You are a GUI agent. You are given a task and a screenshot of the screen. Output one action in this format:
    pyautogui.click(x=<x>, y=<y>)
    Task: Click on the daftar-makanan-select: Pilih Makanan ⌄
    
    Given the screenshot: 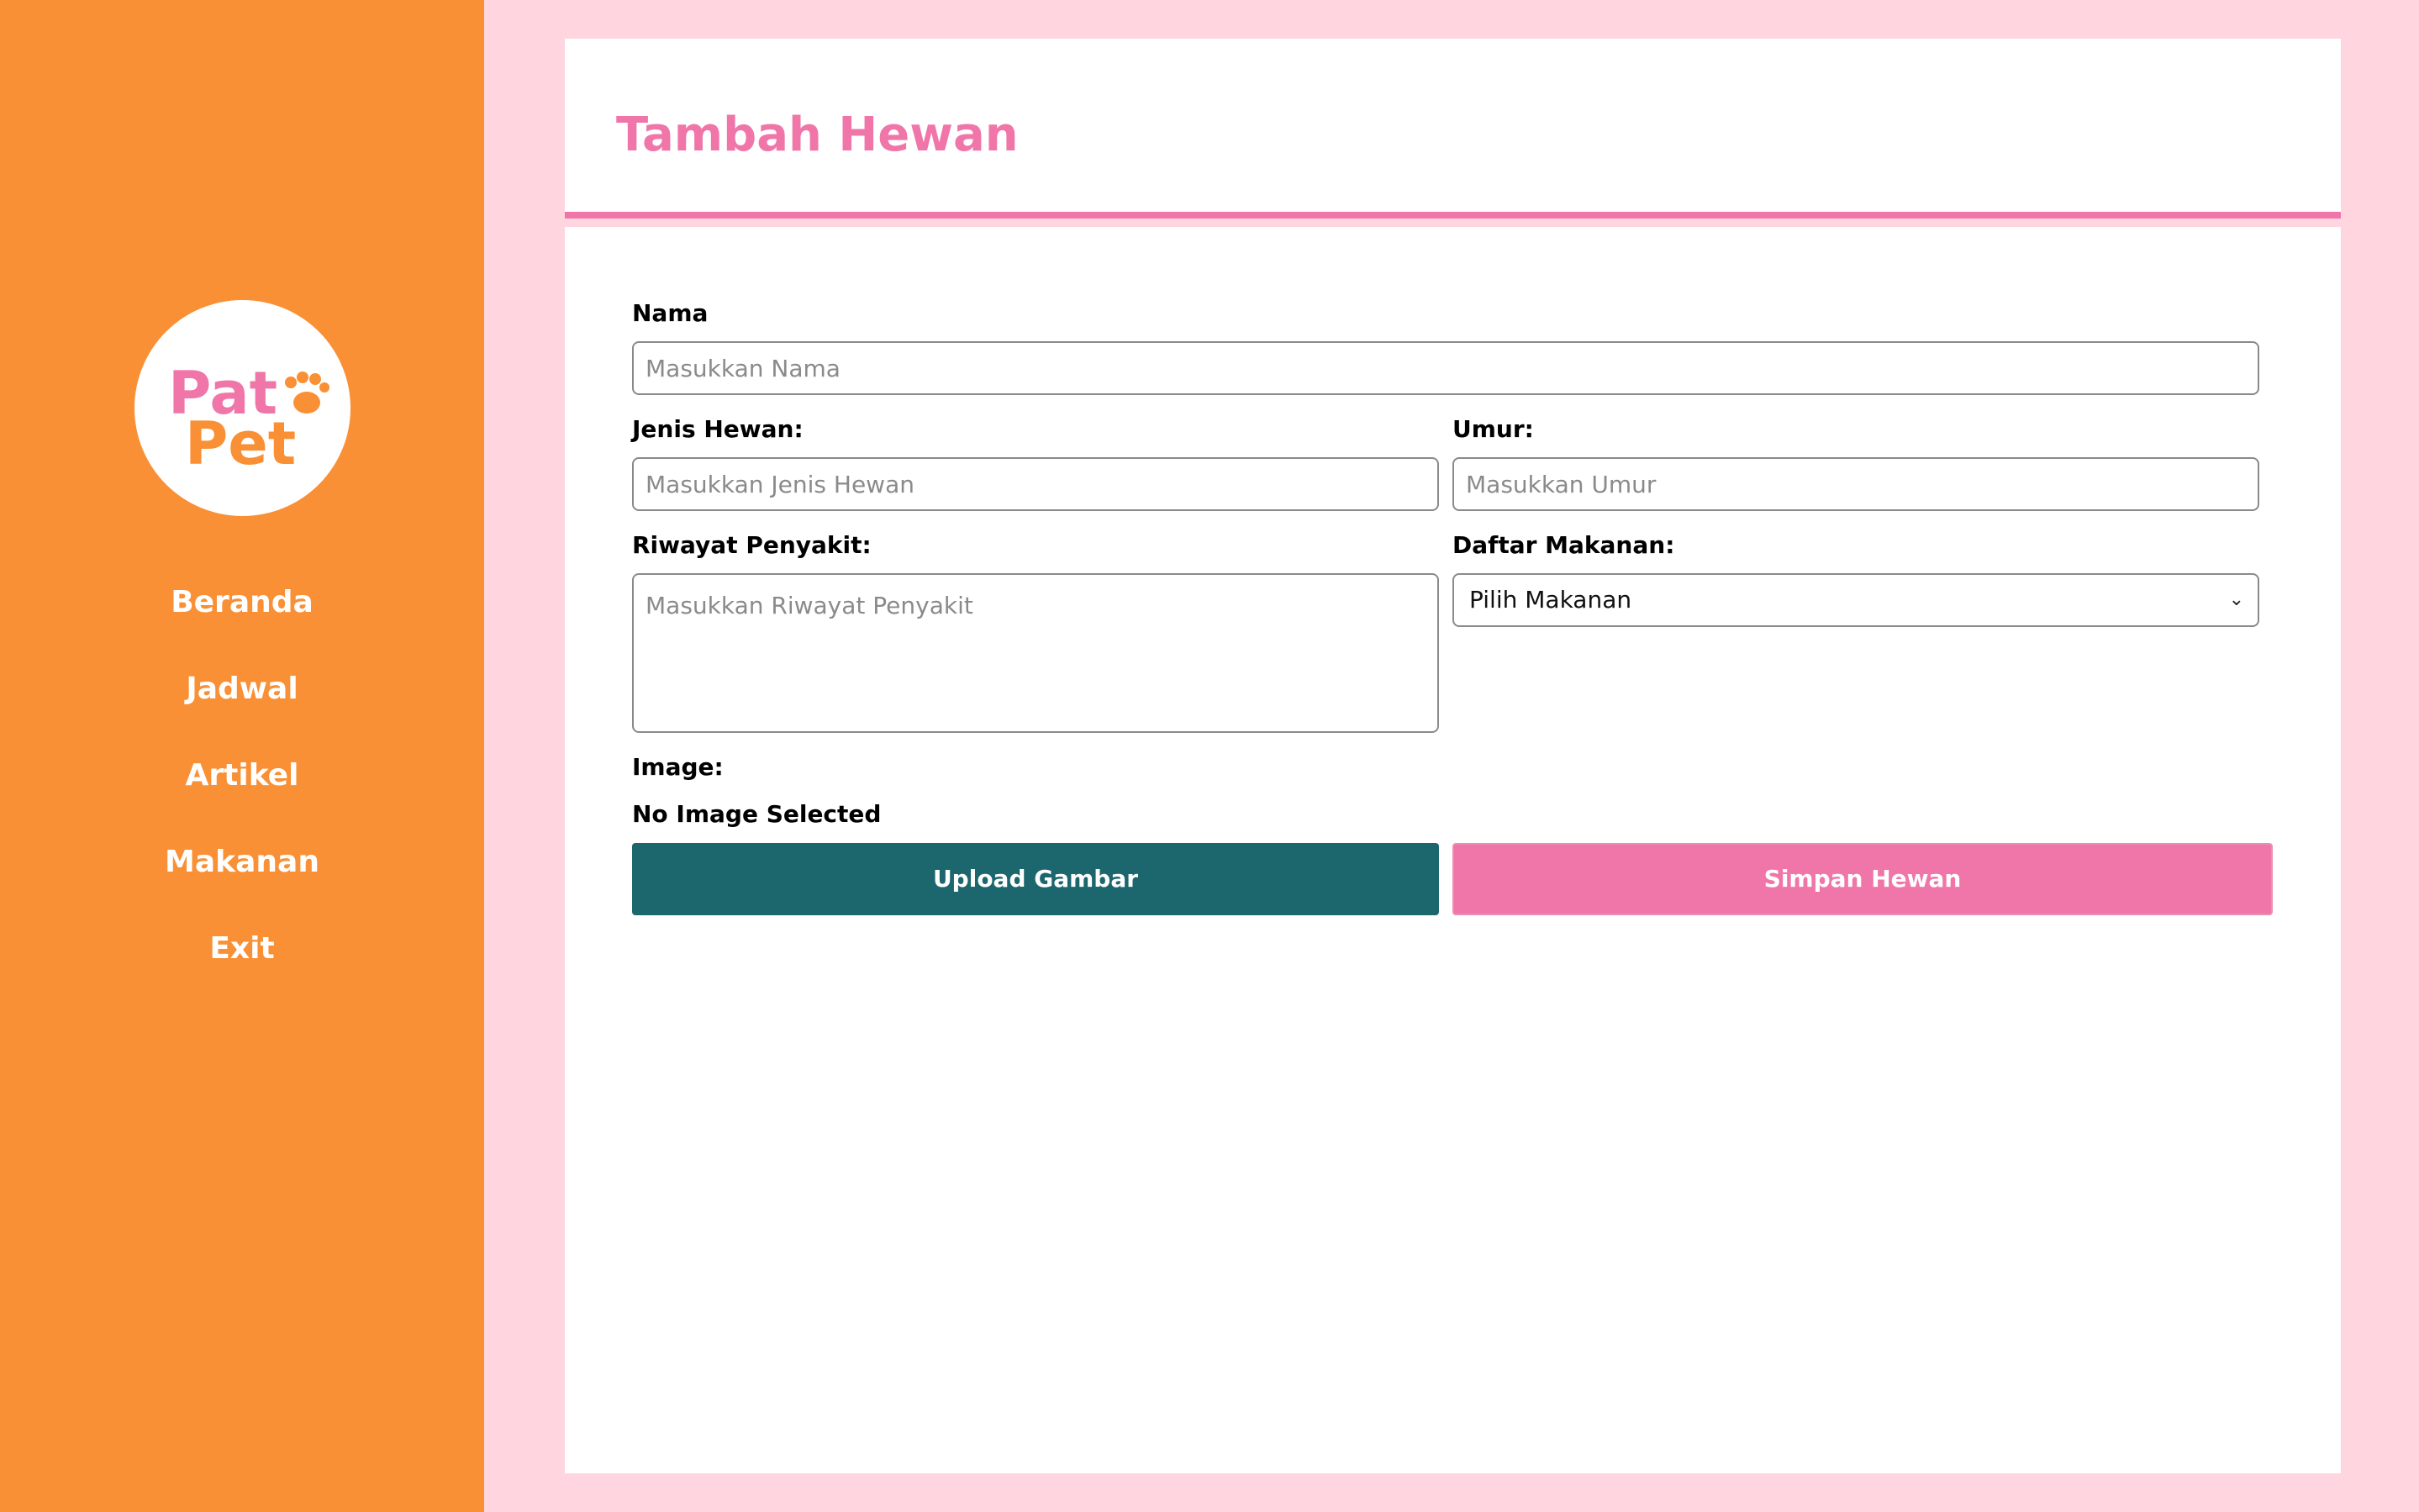 What is the action you would take?
    pyautogui.click(x=1855, y=600)
    